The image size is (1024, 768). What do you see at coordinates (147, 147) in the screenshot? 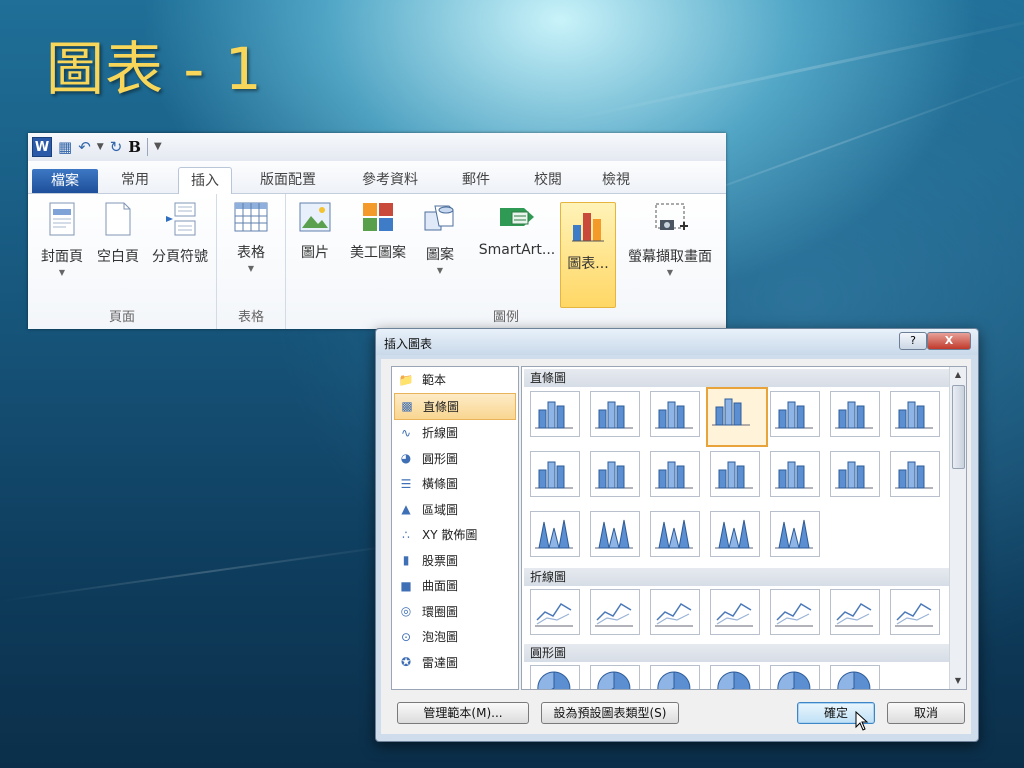
I see `qat-separator` at bounding box center [147, 147].